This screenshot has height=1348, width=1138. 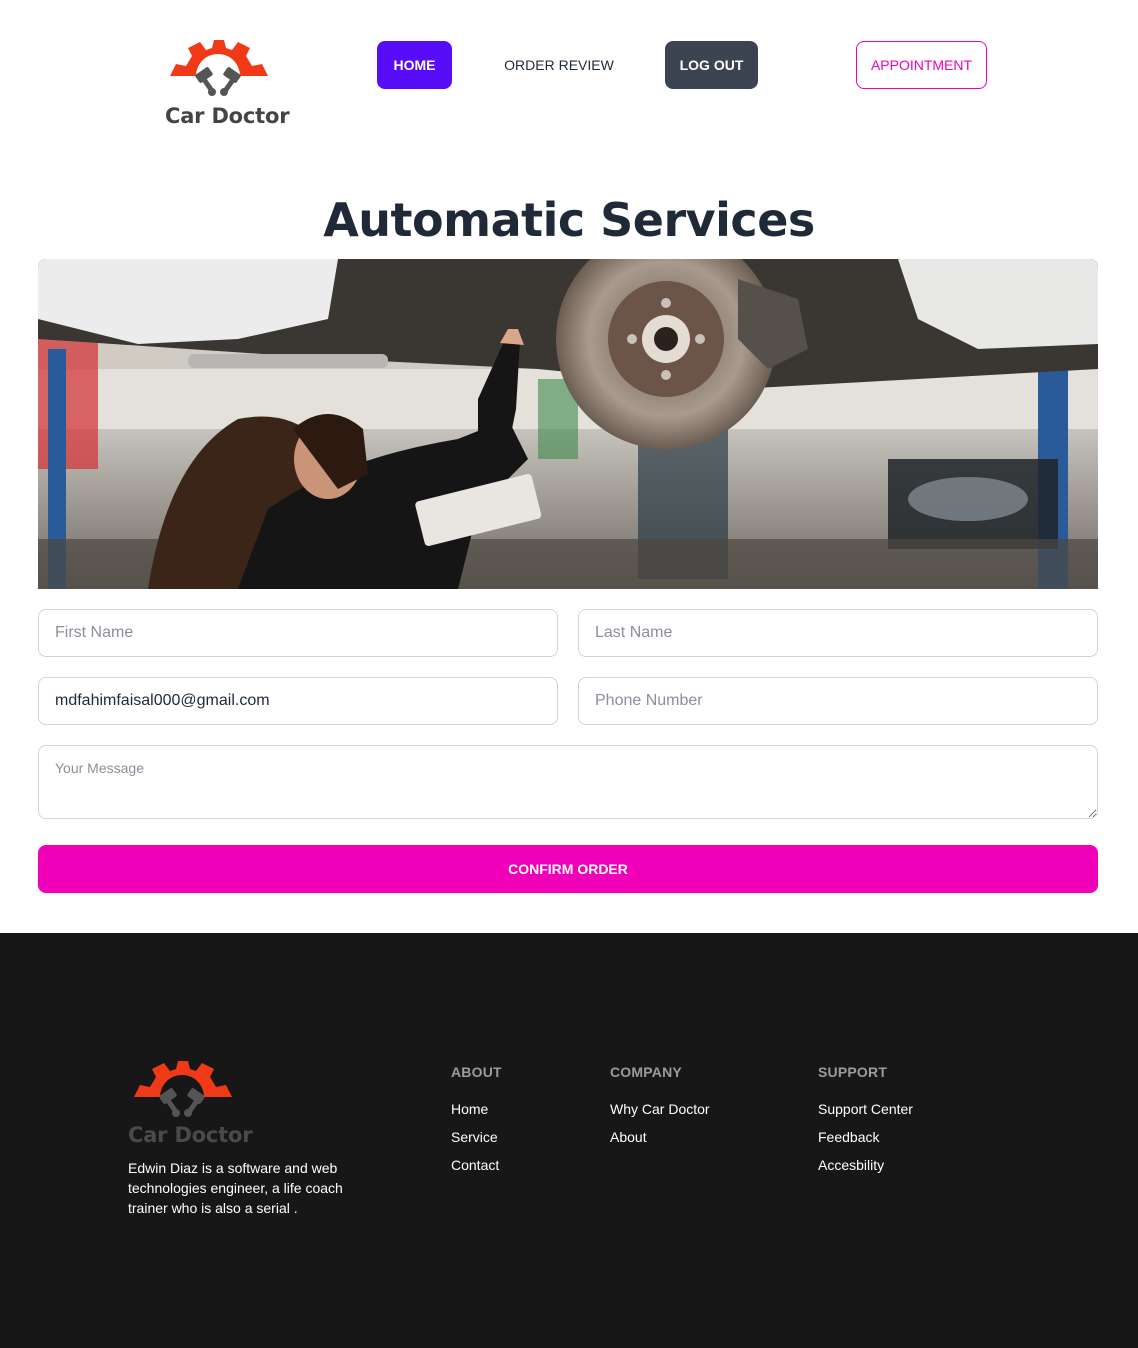 I want to click on footer-about-column: About Home Service Contact, so click(x=476, y=1124).